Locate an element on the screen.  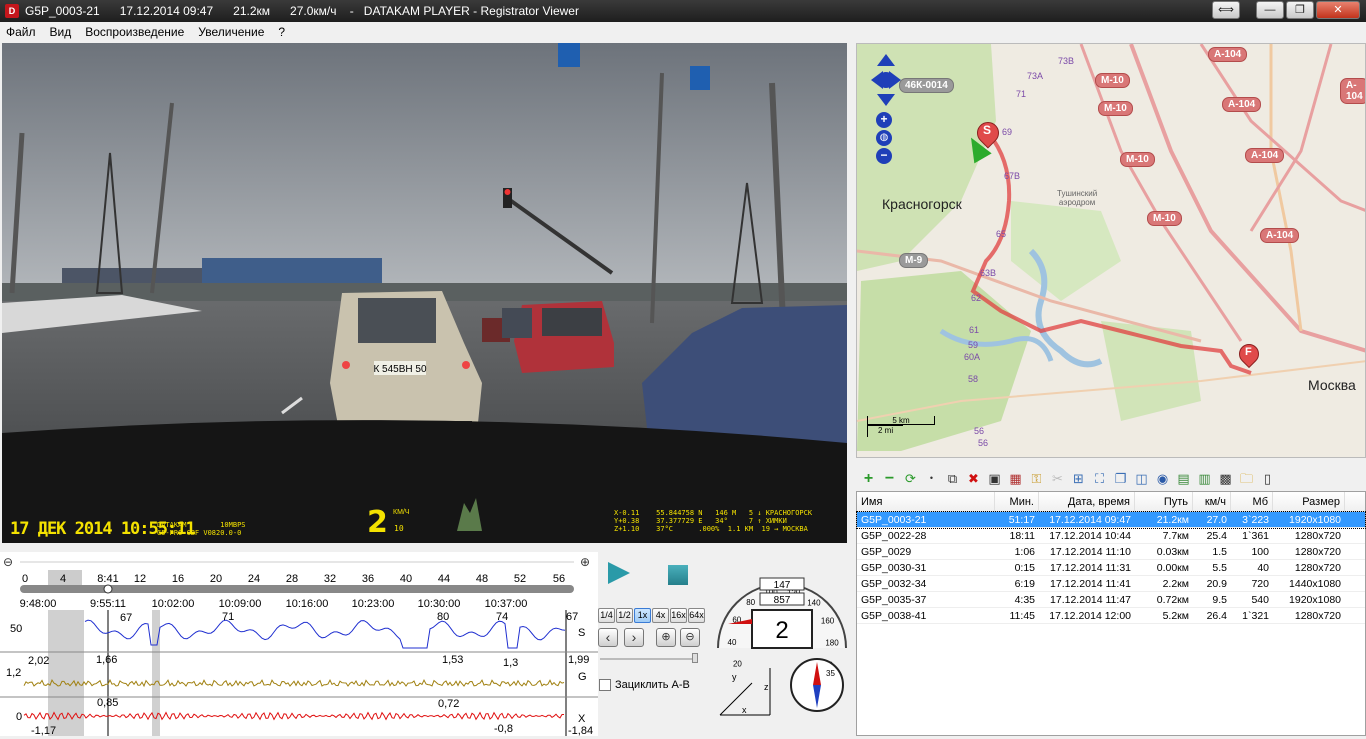
table-cell: 4:35 is located at coordinates (1024, 600).